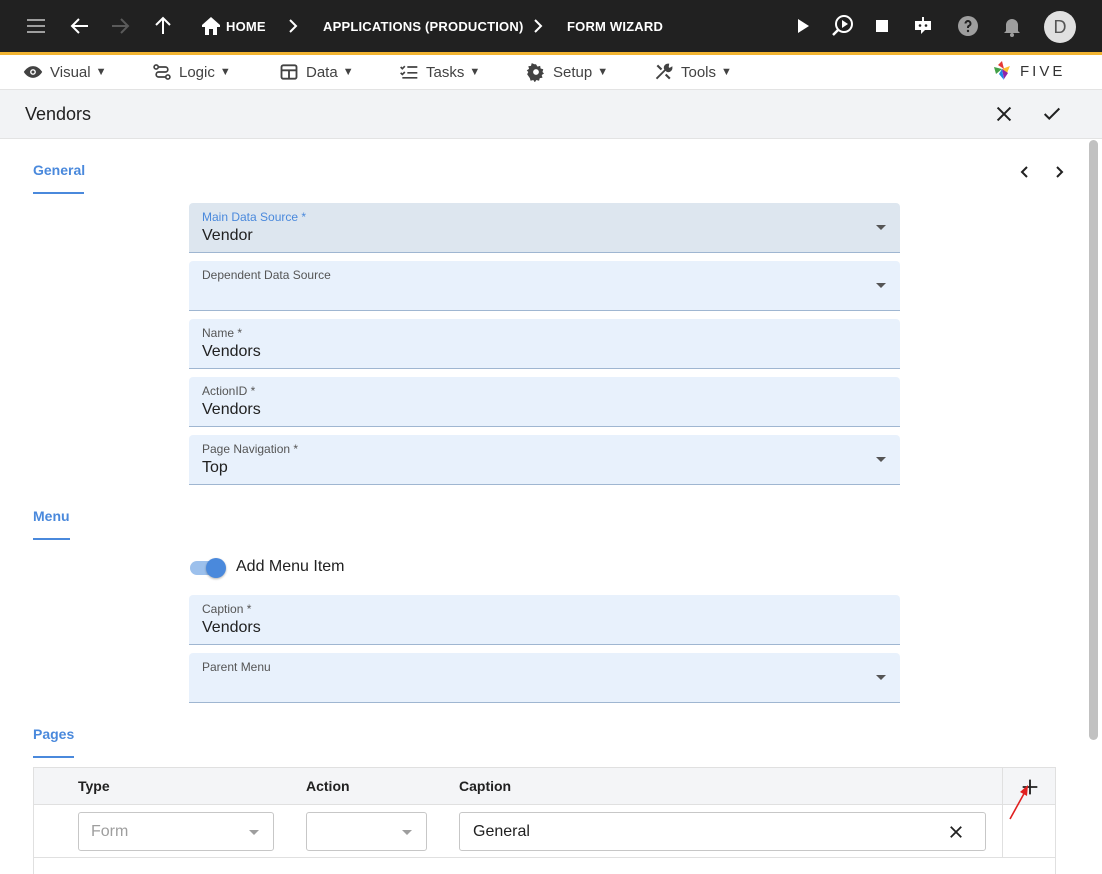  I want to click on menu-data: Data ▼, so click(316, 72).